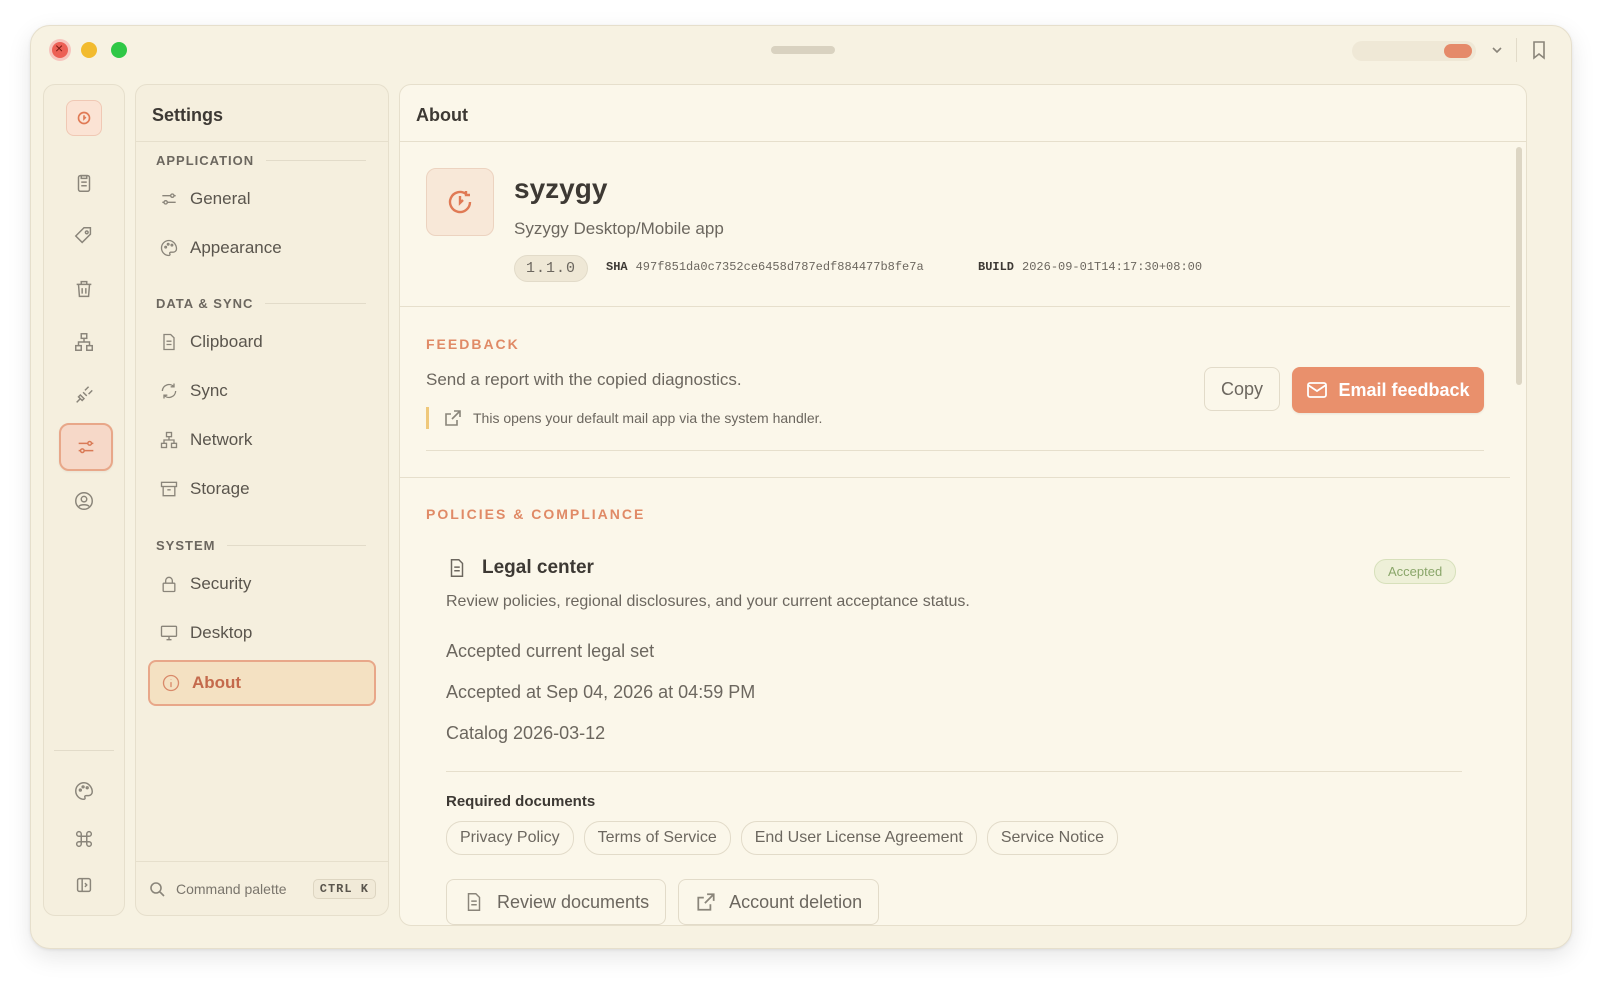  I want to click on document-chip: Privacy Policy, so click(510, 838).